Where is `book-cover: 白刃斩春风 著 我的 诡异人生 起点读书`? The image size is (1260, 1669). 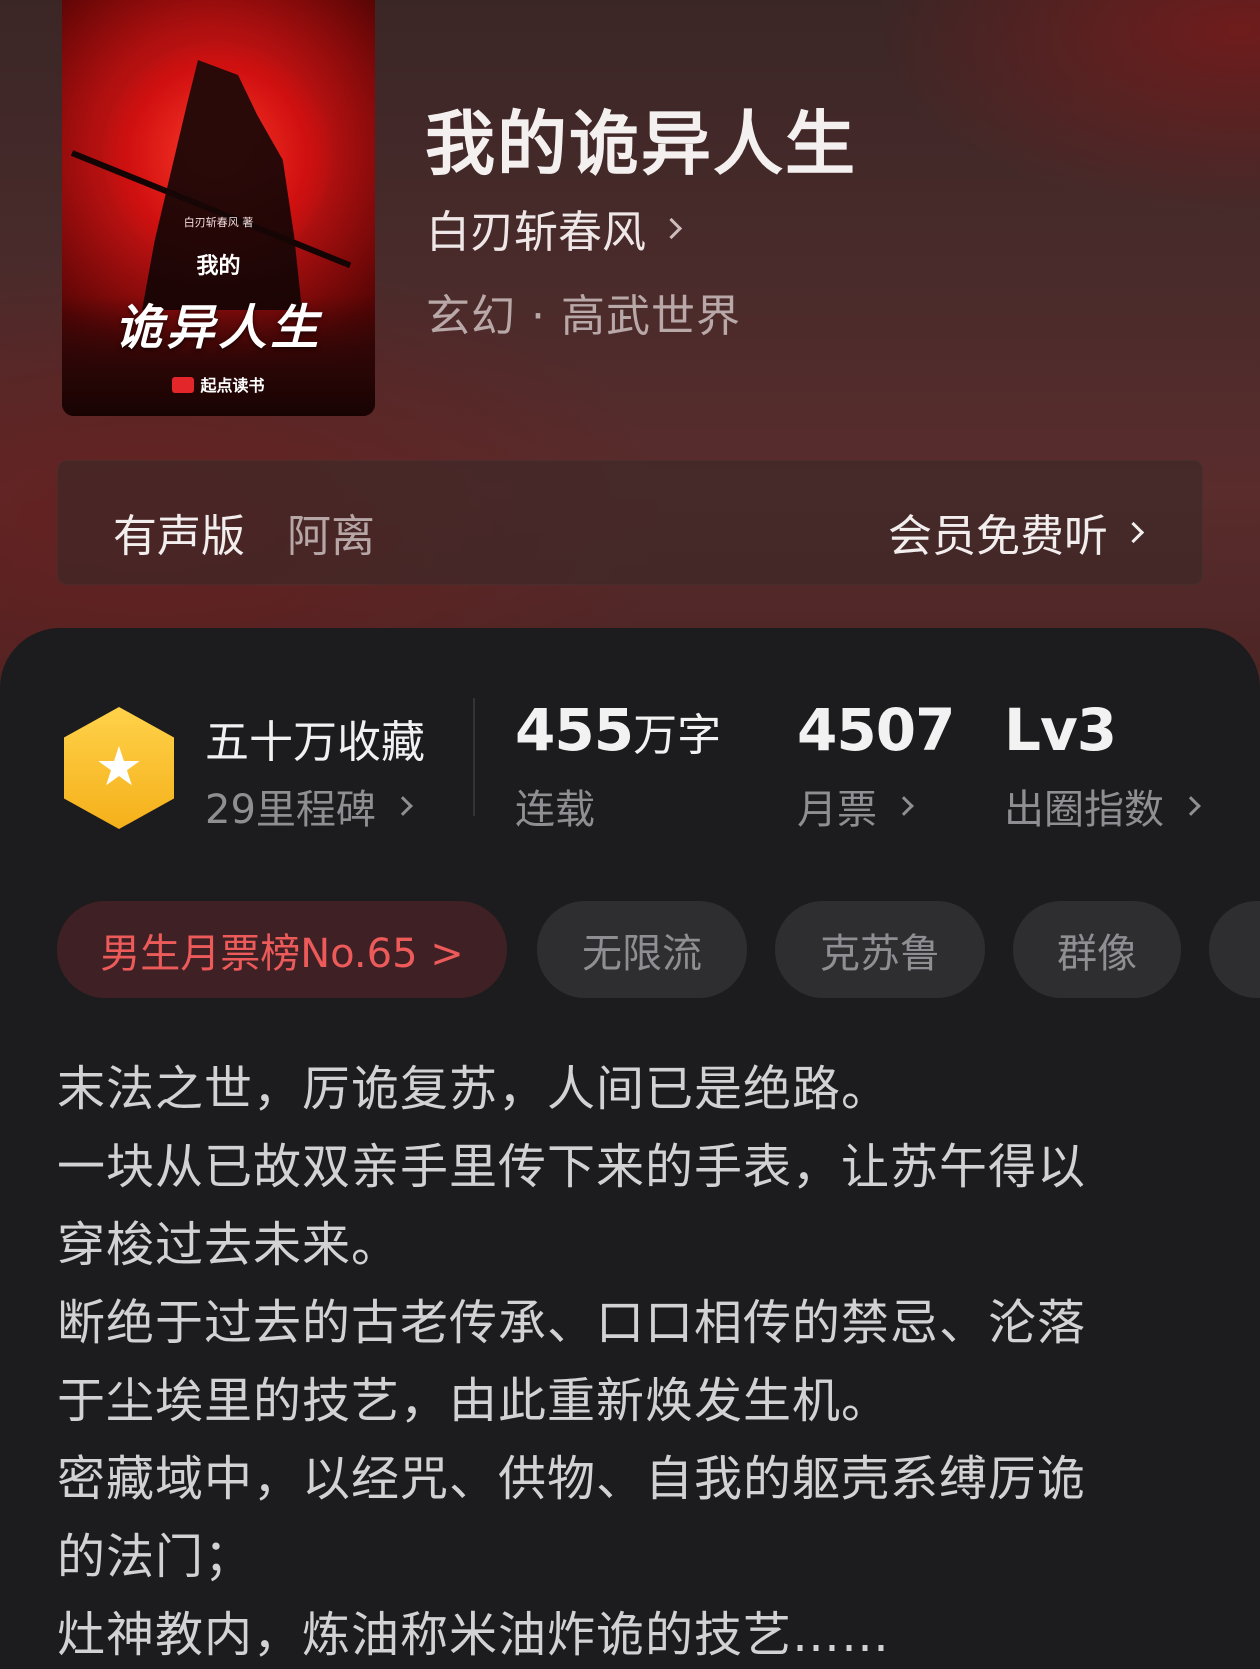 book-cover: 白刃斩春风 著 我的 诡异人生 起点读书 is located at coordinates (218, 208).